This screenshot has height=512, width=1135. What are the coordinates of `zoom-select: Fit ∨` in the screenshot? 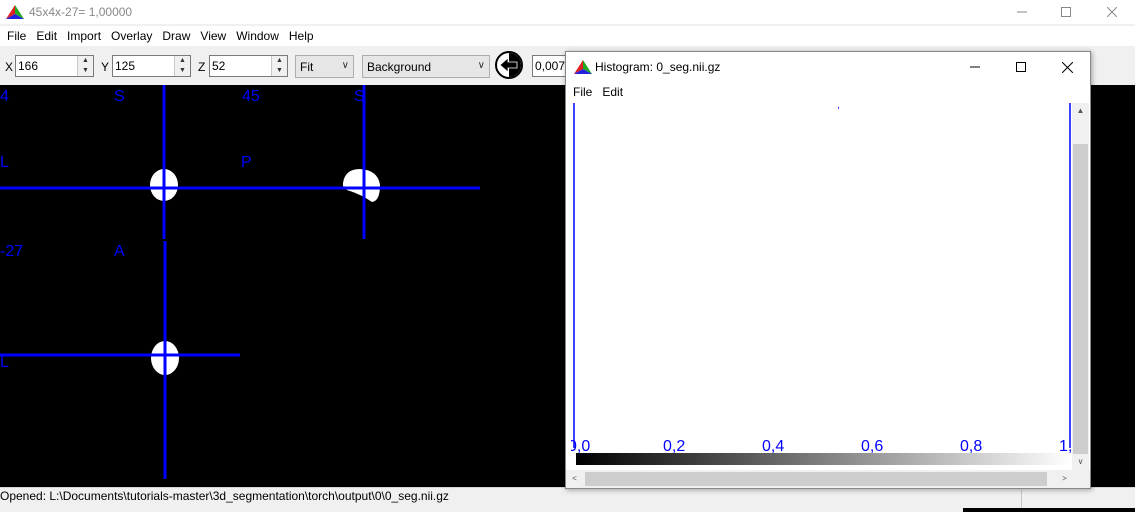 It's located at (324, 66).